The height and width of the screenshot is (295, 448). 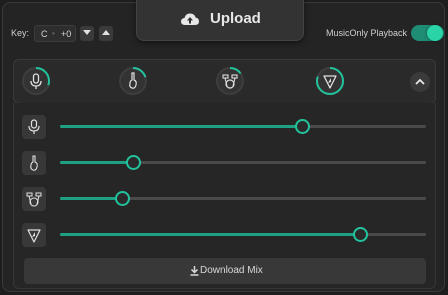 I want to click on cloud-upload-icon, so click(x=190, y=19).